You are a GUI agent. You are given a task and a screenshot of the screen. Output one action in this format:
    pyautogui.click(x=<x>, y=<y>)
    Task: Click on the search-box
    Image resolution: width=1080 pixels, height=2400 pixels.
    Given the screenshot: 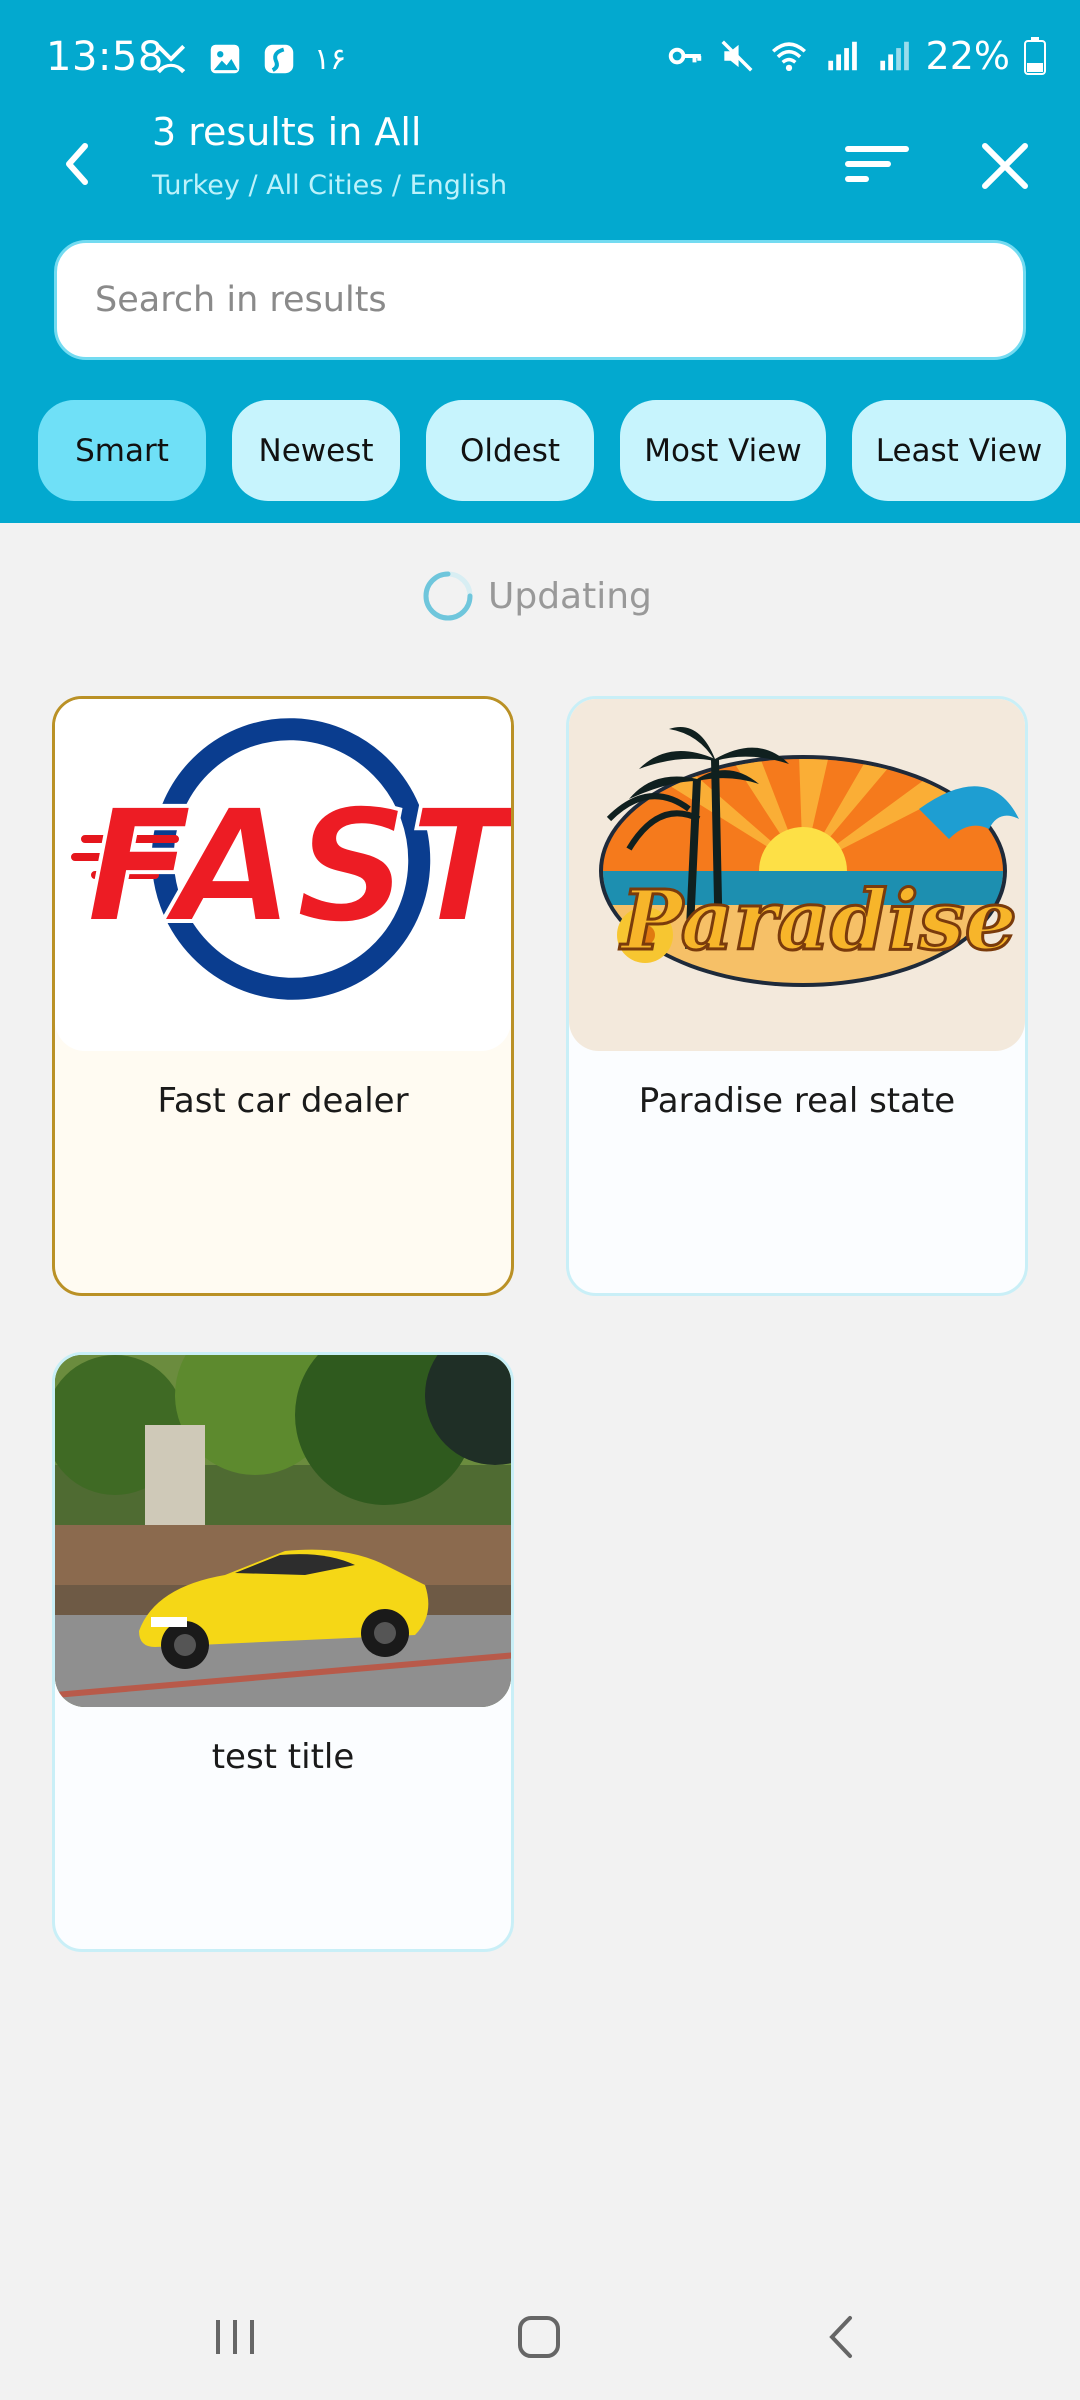 What is the action you would take?
    pyautogui.click(x=540, y=300)
    